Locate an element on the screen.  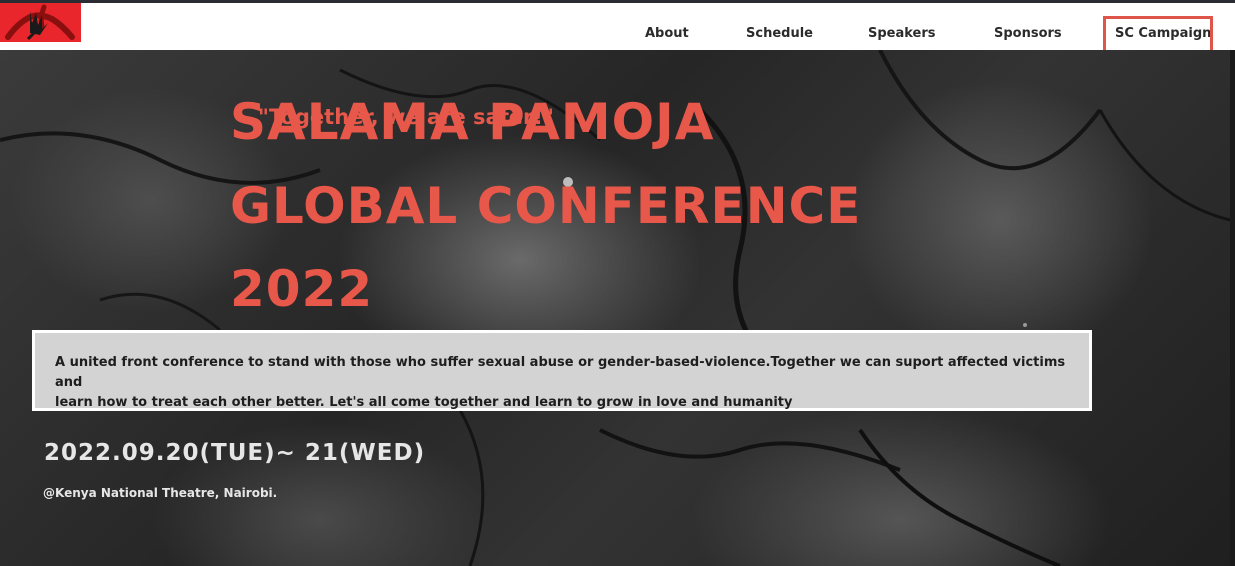
red-hand-logo-icon is located at coordinates (40, 22).